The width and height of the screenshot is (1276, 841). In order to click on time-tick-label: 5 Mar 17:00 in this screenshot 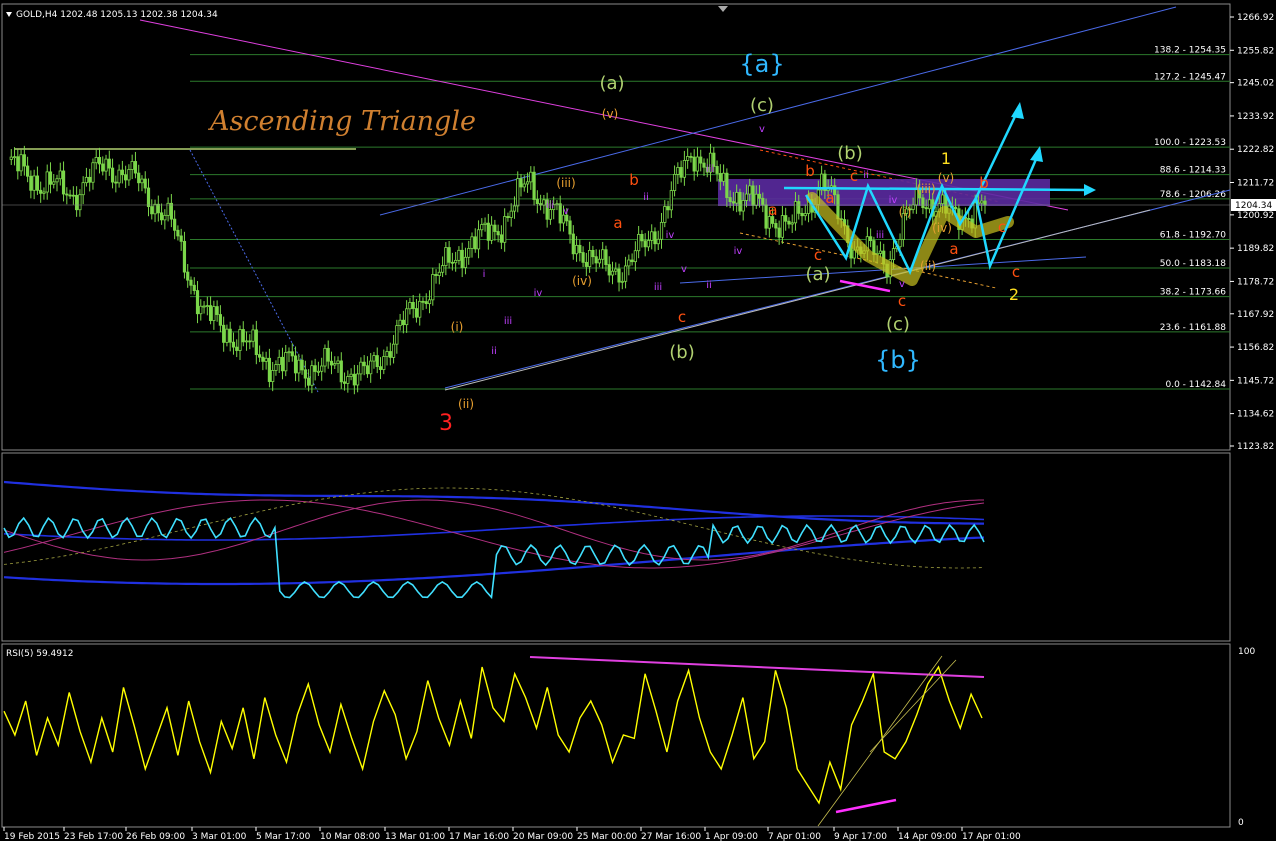, I will do `click(283, 836)`.